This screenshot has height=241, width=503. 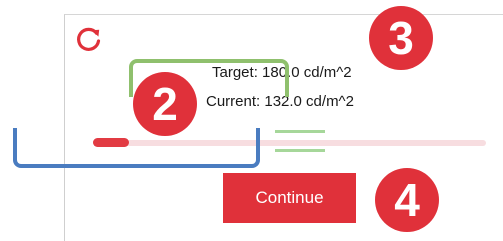 What do you see at coordinates (165, 104) in the screenshot?
I see `annotation-badge-2: 2` at bounding box center [165, 104].